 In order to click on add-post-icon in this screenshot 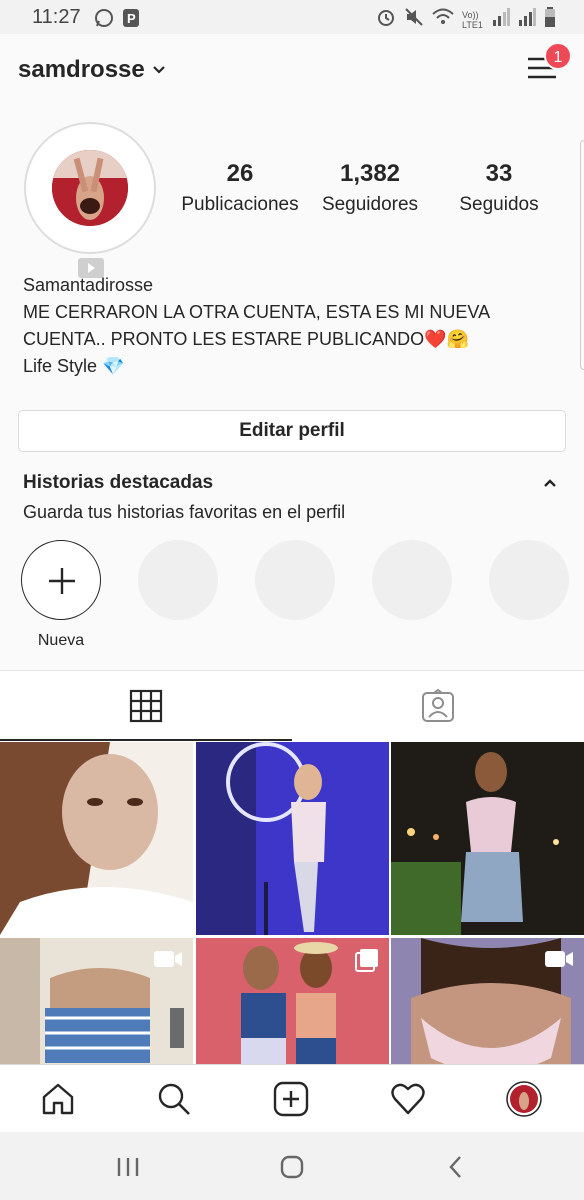, I will do `click(291, 1099)`.